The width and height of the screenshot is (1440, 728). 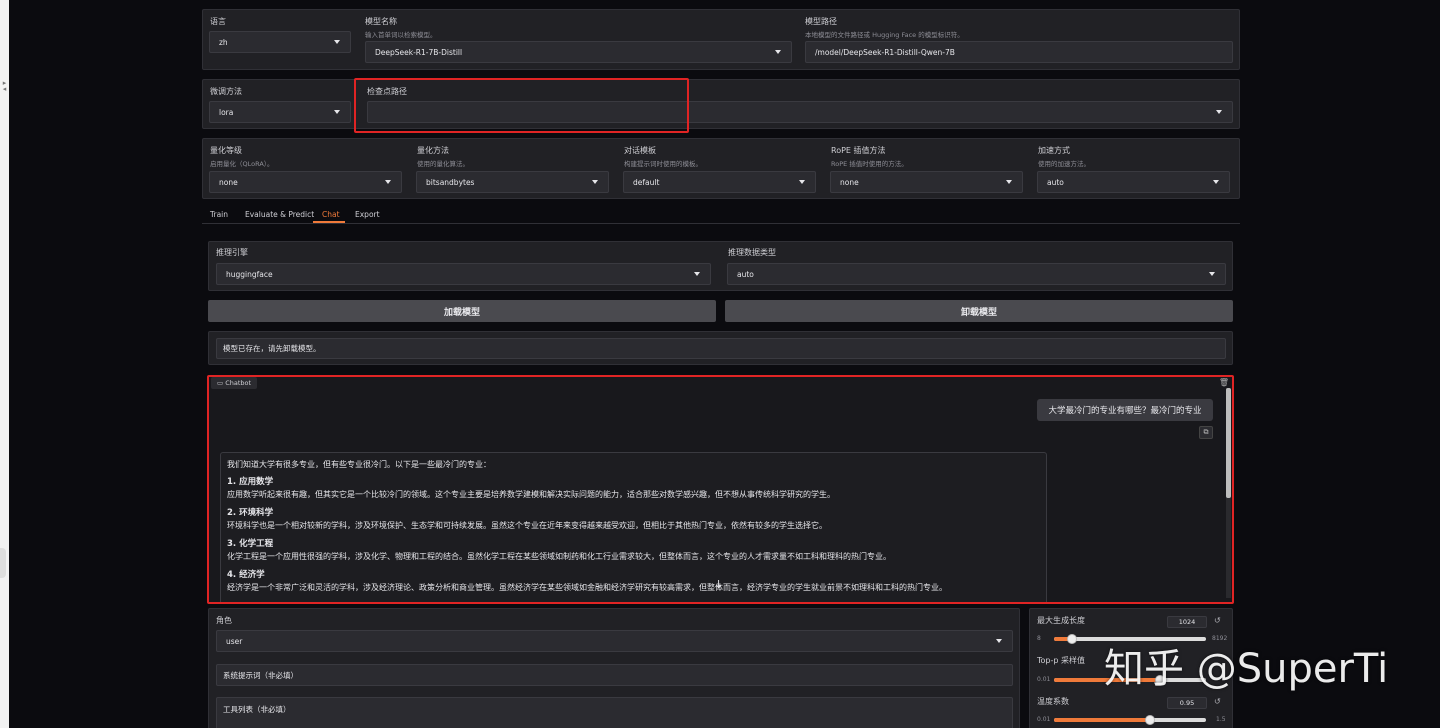 I want to click on side-handle, so click(x=3, y=563).